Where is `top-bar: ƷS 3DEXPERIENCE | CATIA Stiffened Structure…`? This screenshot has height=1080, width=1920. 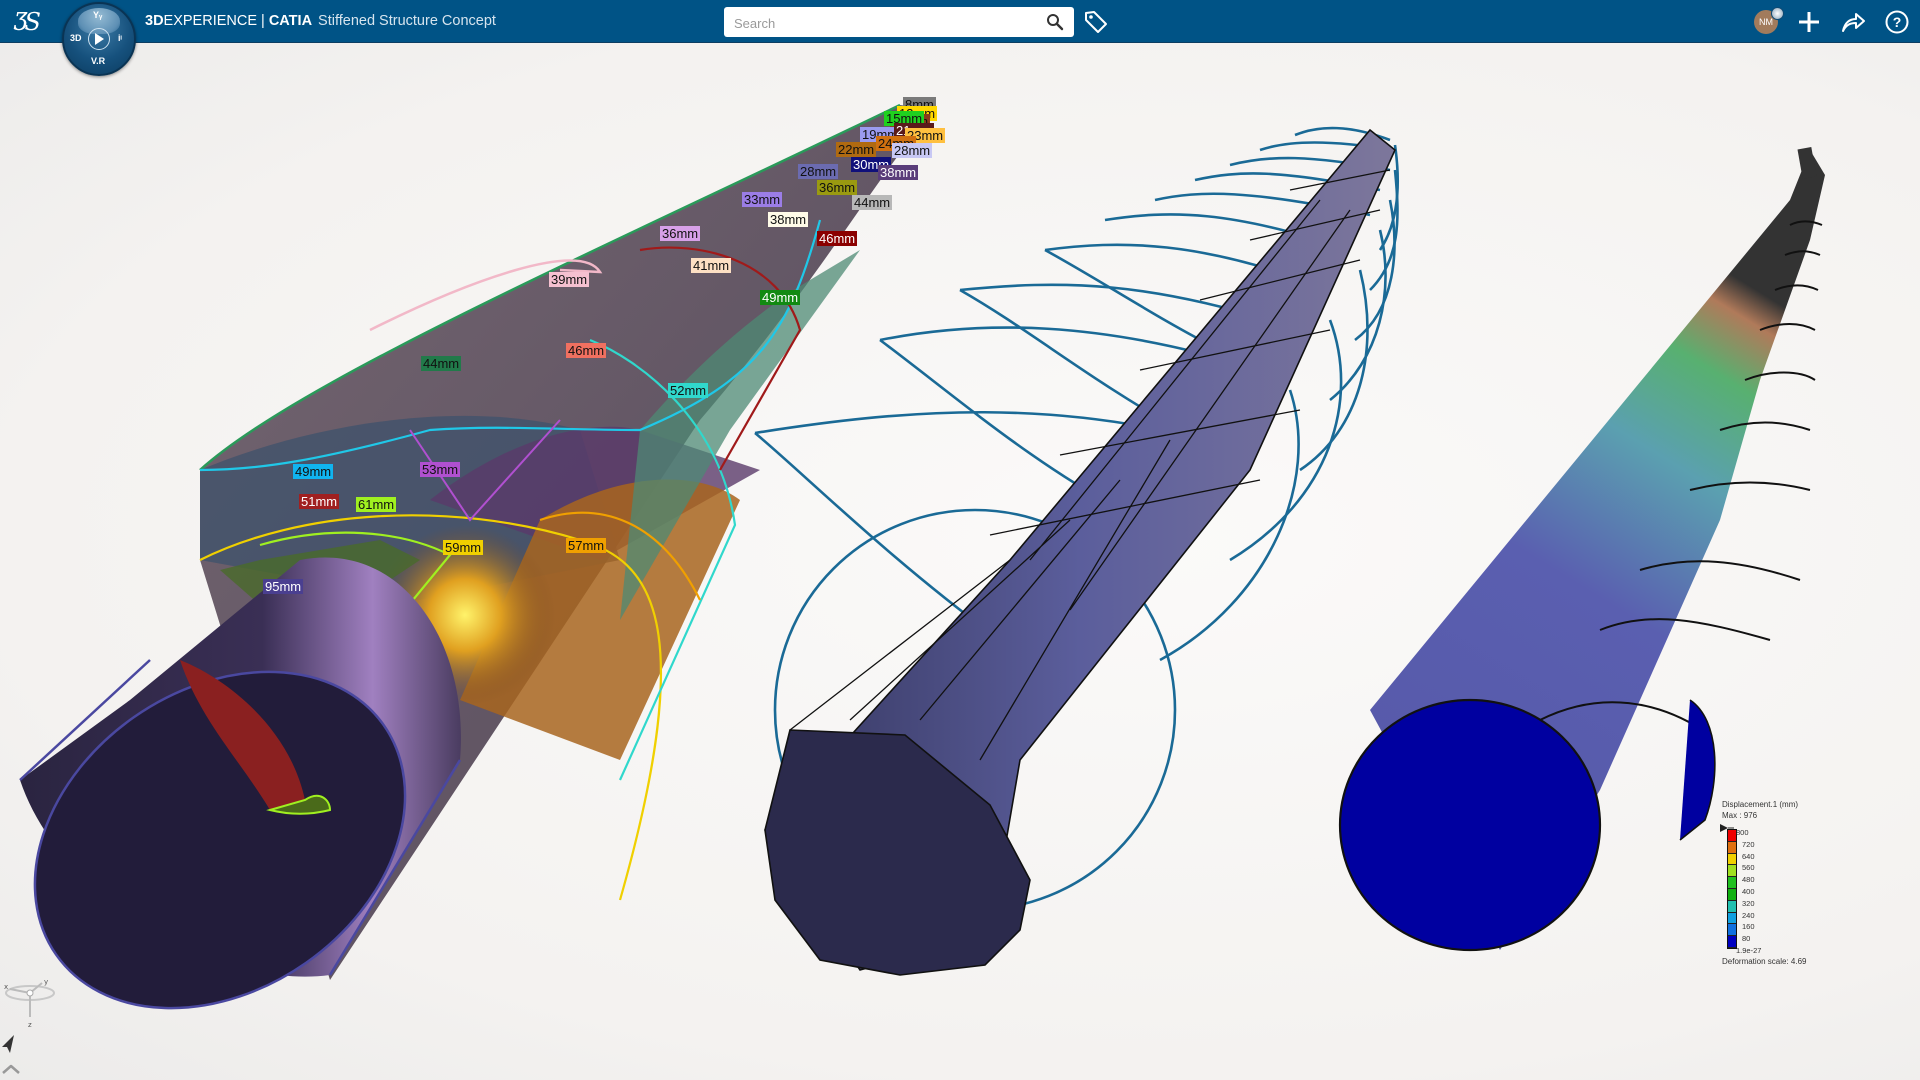
top-bar: ƷS 3DEXPERIENCE | CATIA Stiffened Structure… is located at coordinates (960, 21).